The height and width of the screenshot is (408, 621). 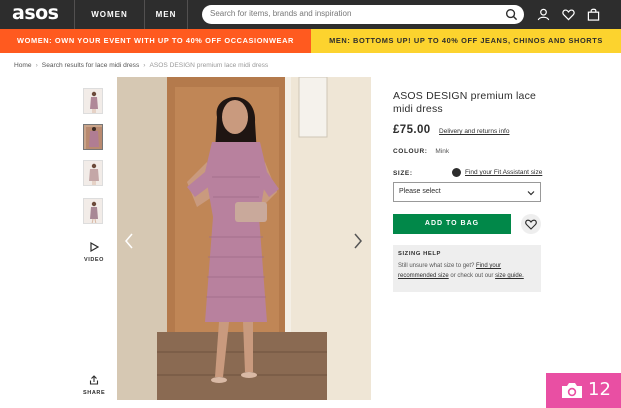 I want to click on size-select-value: Please select, so click(x=420, y=191).